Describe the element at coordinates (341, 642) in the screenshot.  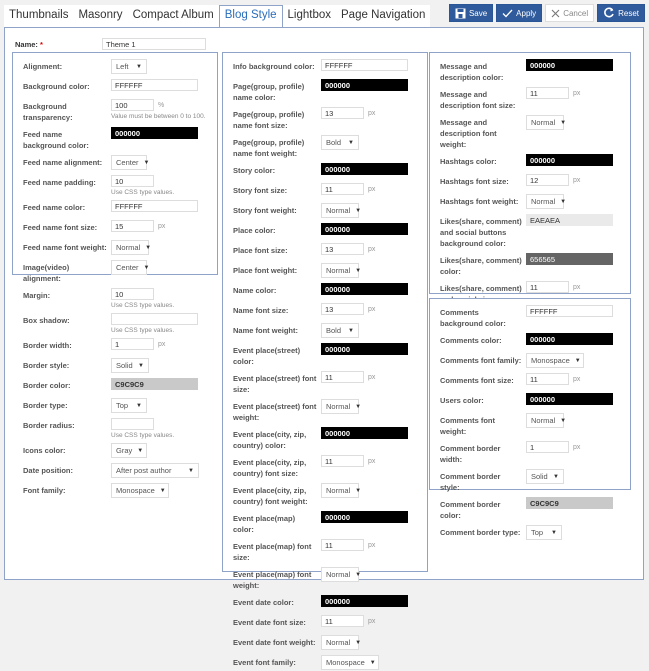
I see `ev-date-font-weight-select: Normal ▼` at that location.